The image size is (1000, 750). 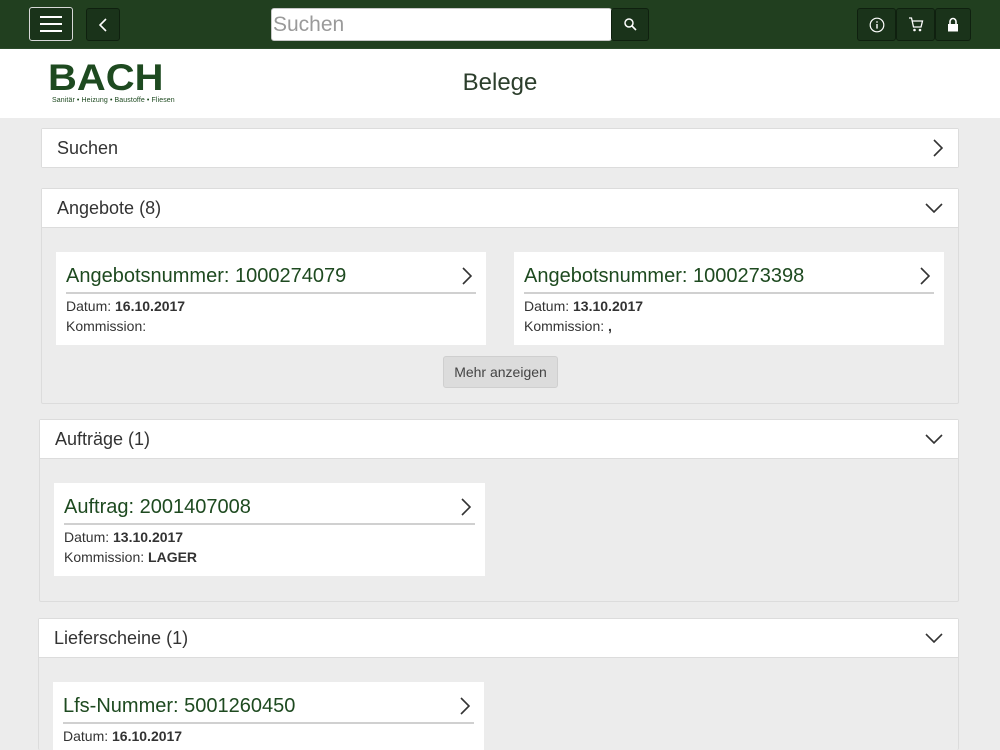 What do you see at coordinates (206, 276) in the screenshot?
I see `angebot-number: Angebotsnummer: 1000274079` at bounding box center [206, 276].